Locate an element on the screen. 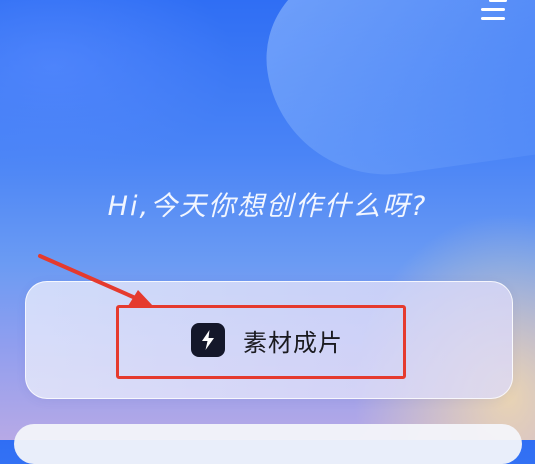  annotation-highlight-box is located at coordinates (261, 342).